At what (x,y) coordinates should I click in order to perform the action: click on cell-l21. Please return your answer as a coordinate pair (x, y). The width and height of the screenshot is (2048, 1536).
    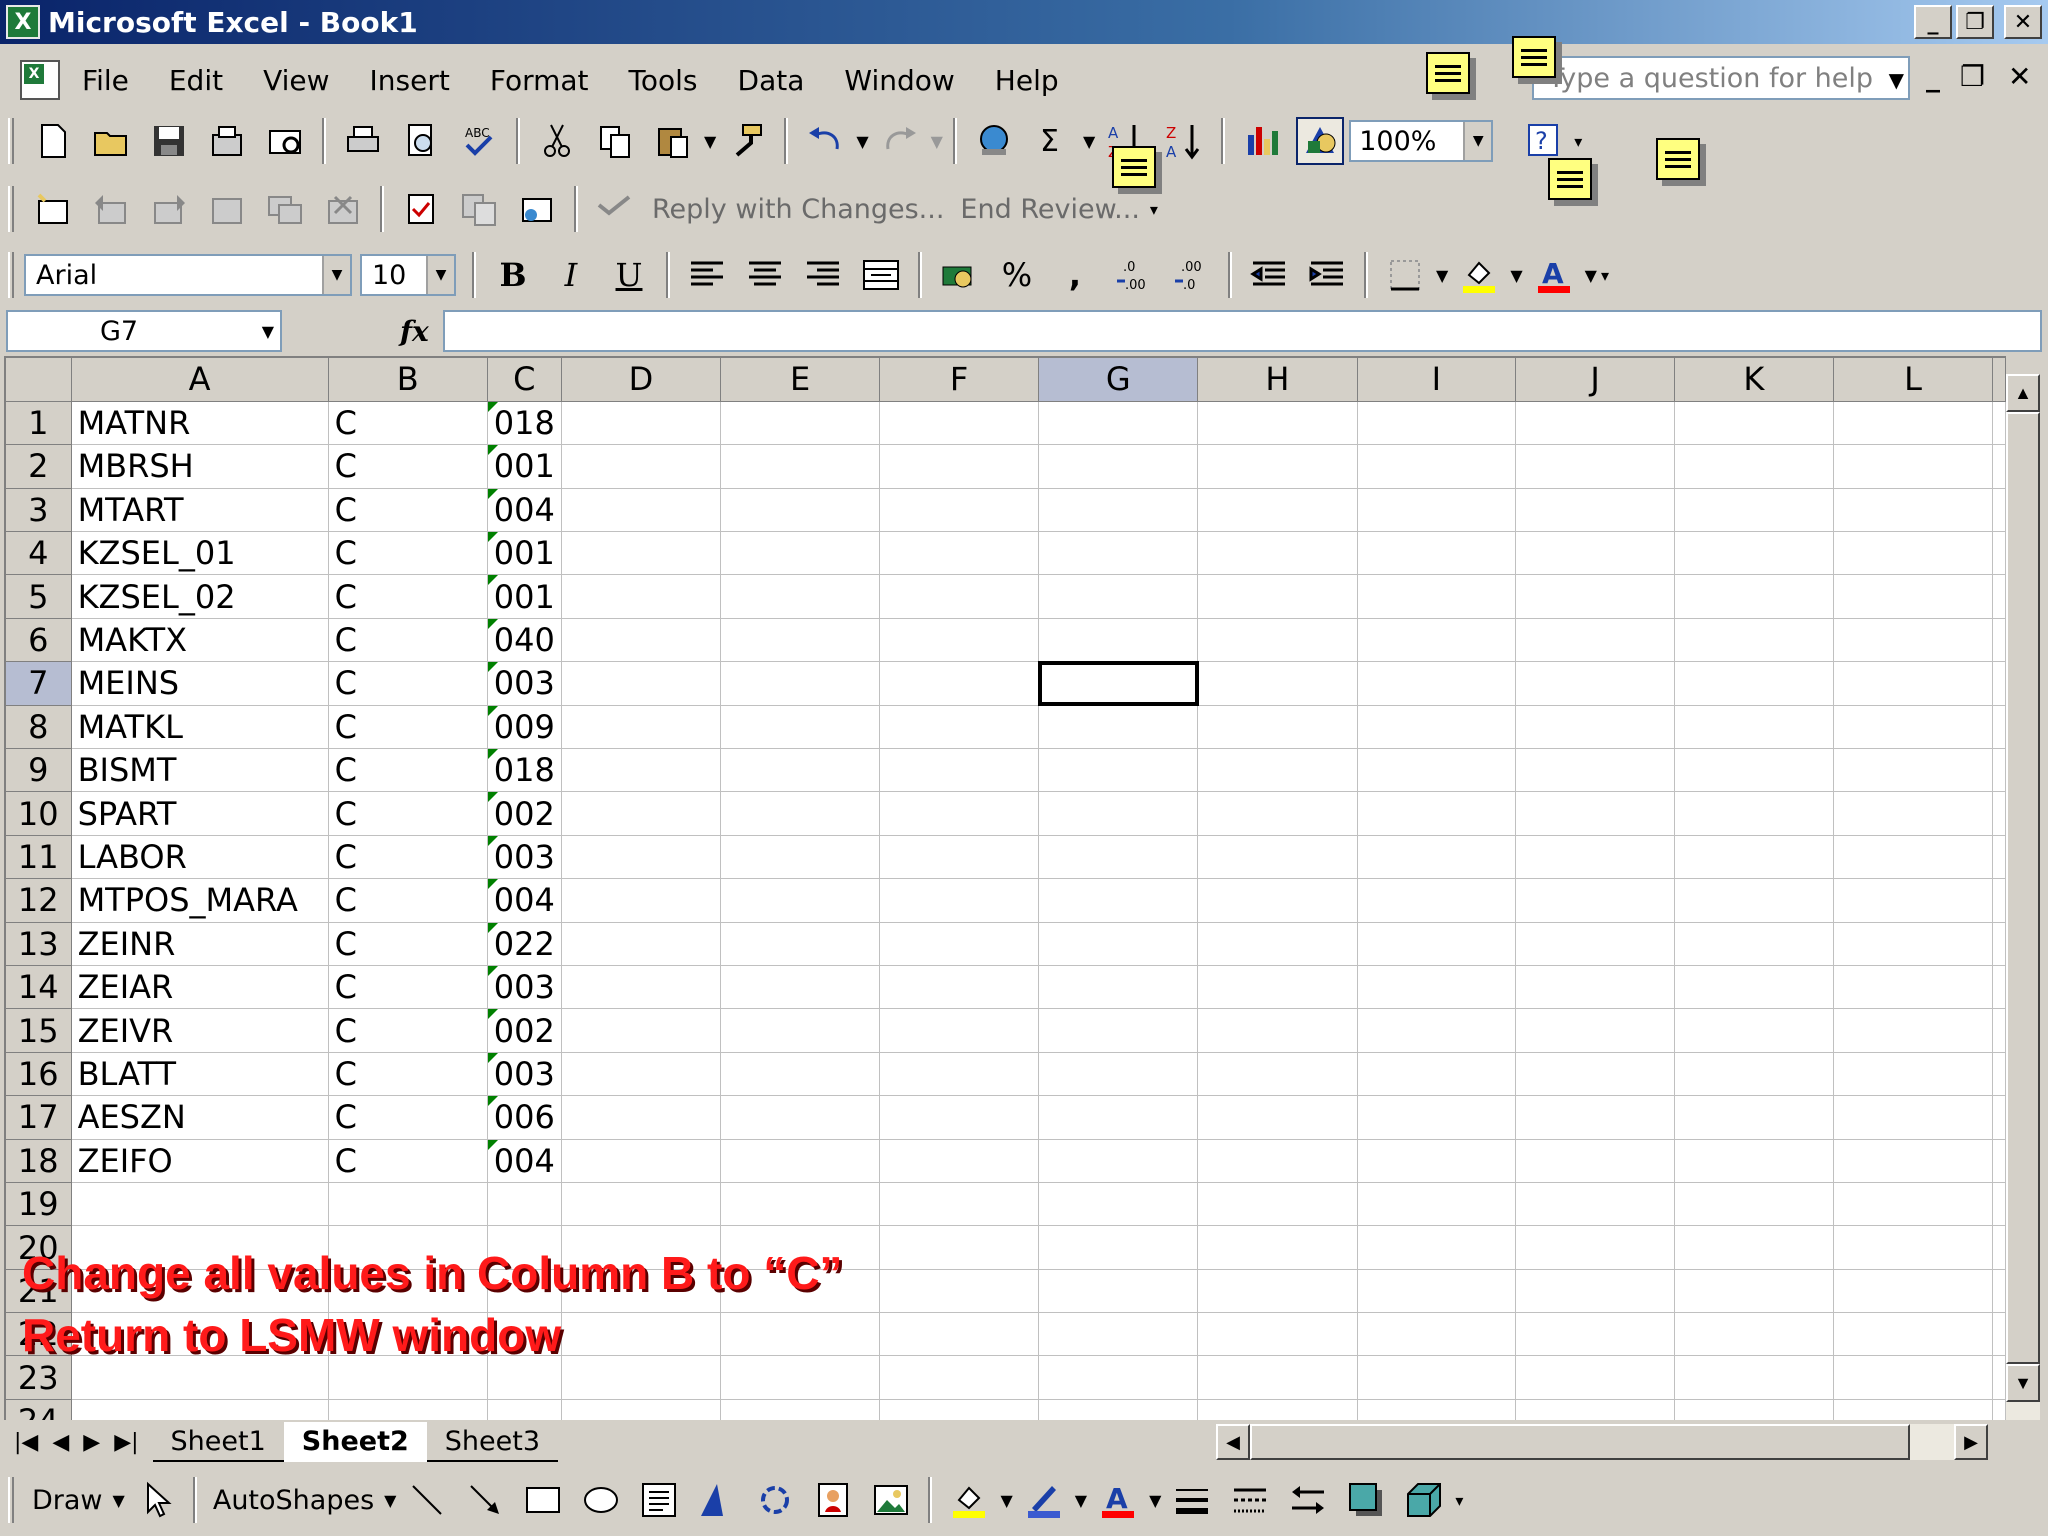
    Looking at the image, I should click on (1913, 1291).